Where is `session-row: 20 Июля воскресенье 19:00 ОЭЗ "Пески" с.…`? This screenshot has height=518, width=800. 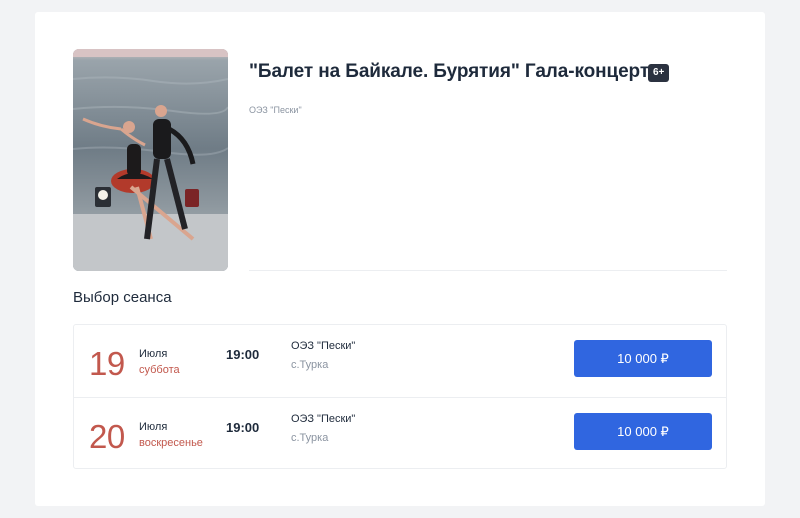
session-row: 20 Июля воскресенье 19:00 ОЭЗ "Пески" с.… is located at coordinates (400, 433).